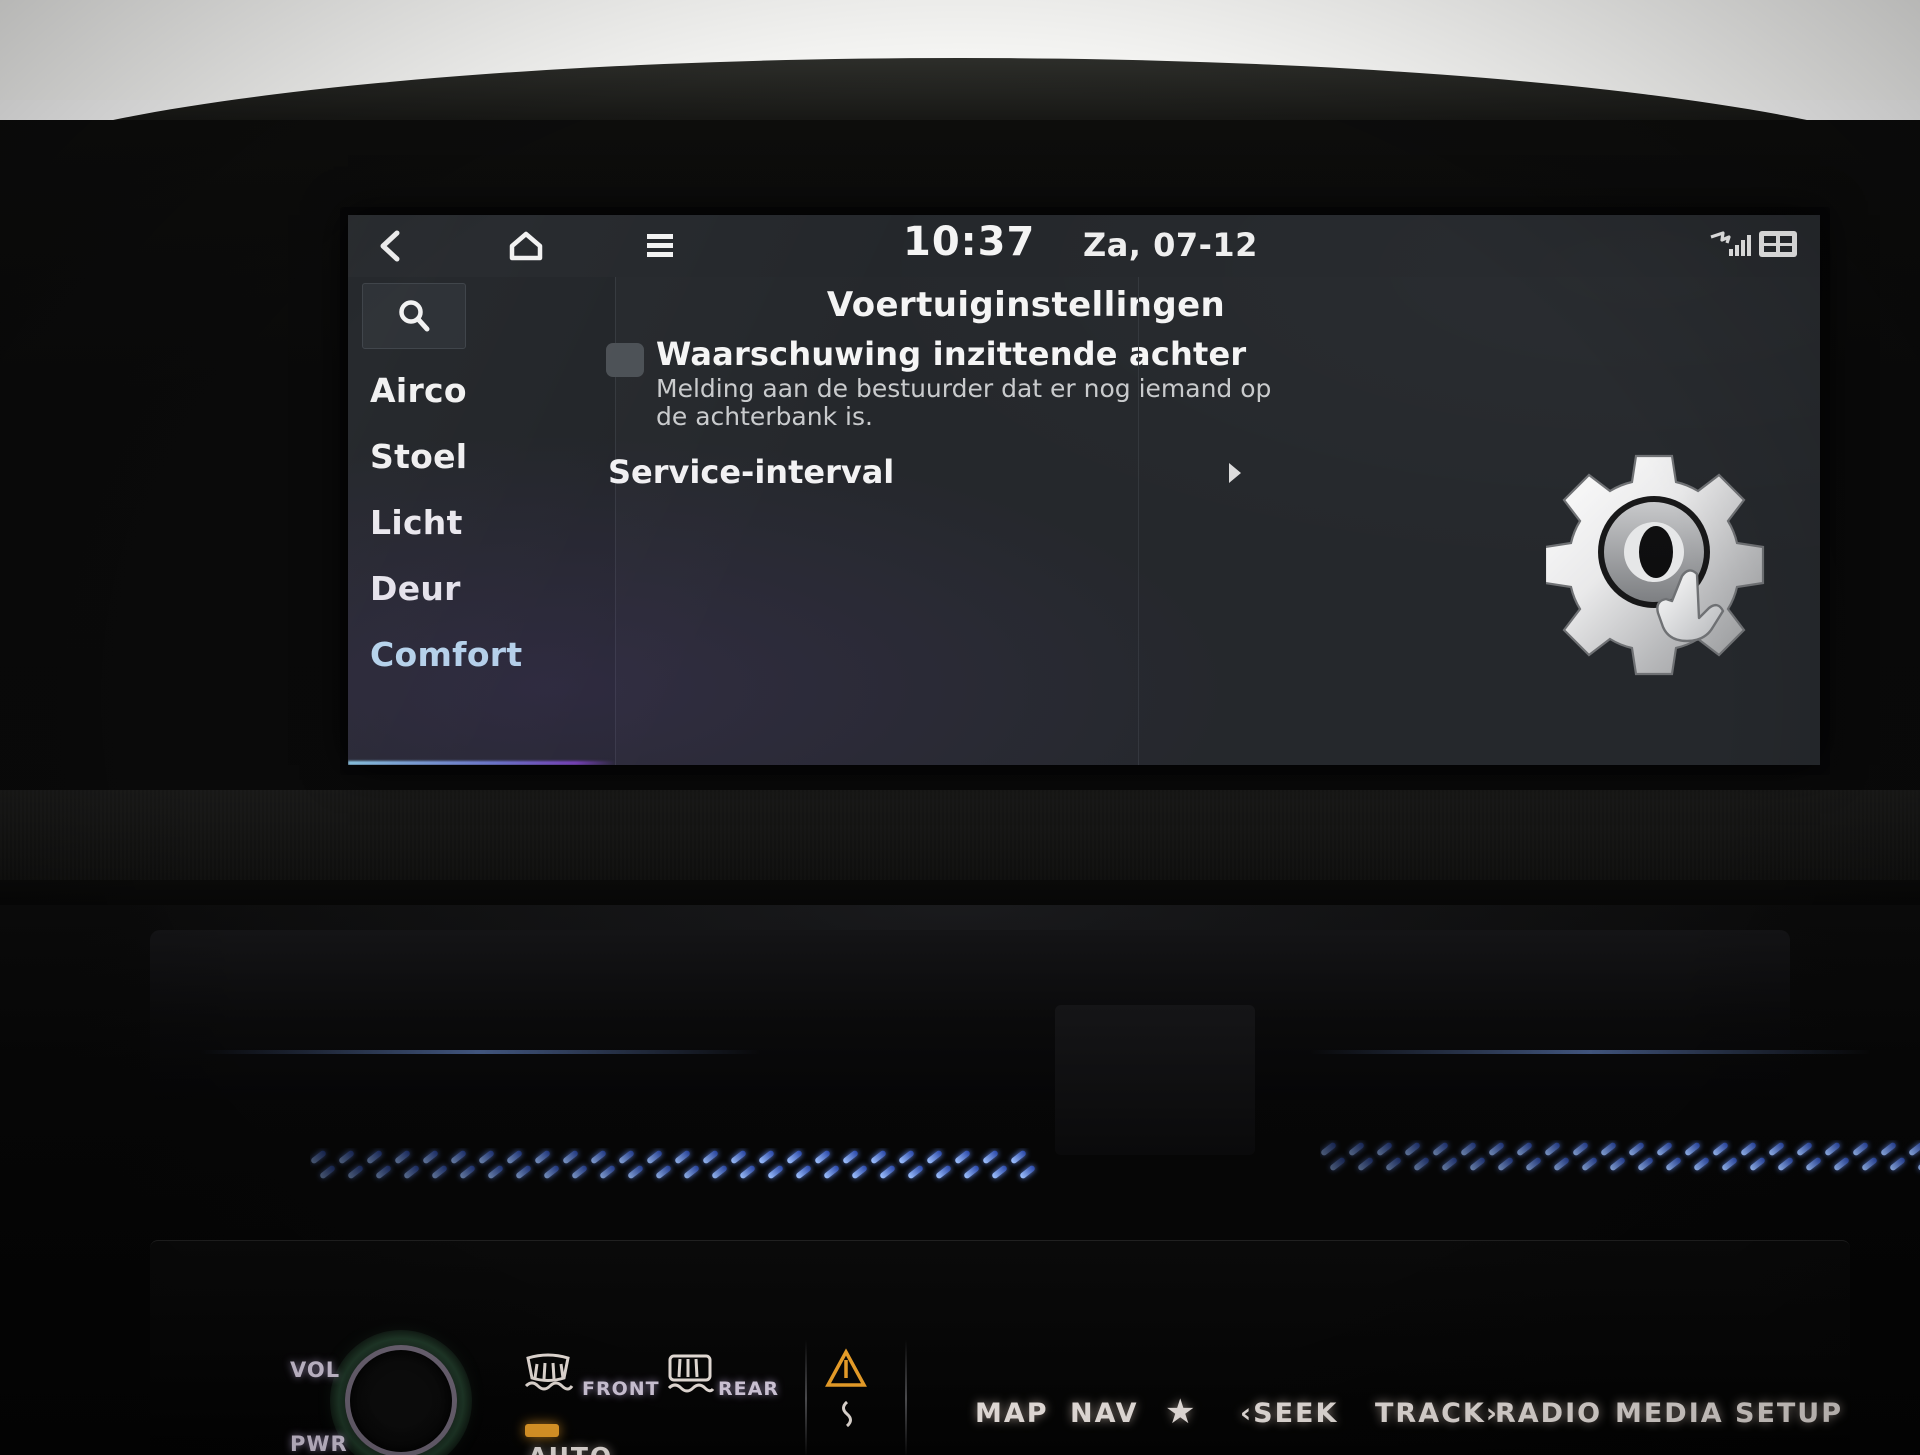 The height and width of the screenshot is (1455, 1920). Describe the element at coordinates (1669, 1413) in the screenshot. I see `console-button-media: MEDIA` at that location.